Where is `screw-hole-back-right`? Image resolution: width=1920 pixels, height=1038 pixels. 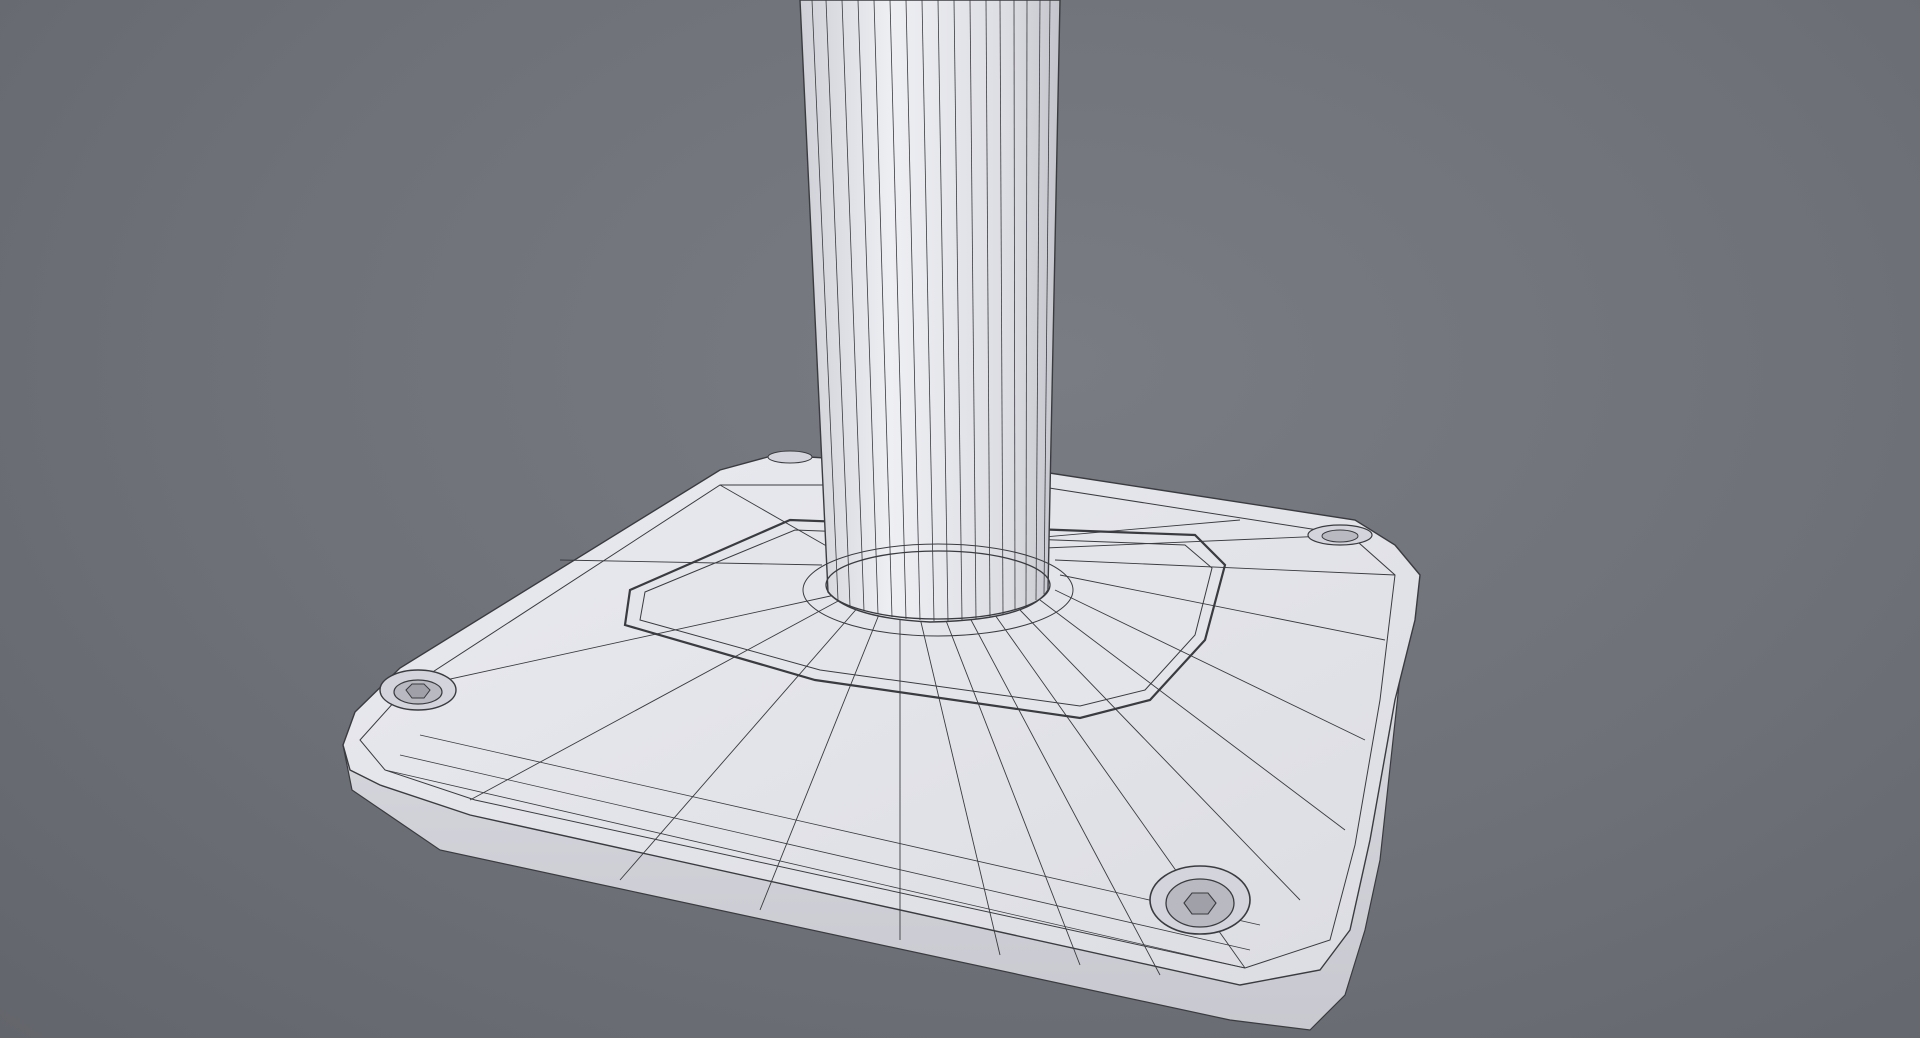
screw-hole-back-right is located at coordinates (1340, 535).